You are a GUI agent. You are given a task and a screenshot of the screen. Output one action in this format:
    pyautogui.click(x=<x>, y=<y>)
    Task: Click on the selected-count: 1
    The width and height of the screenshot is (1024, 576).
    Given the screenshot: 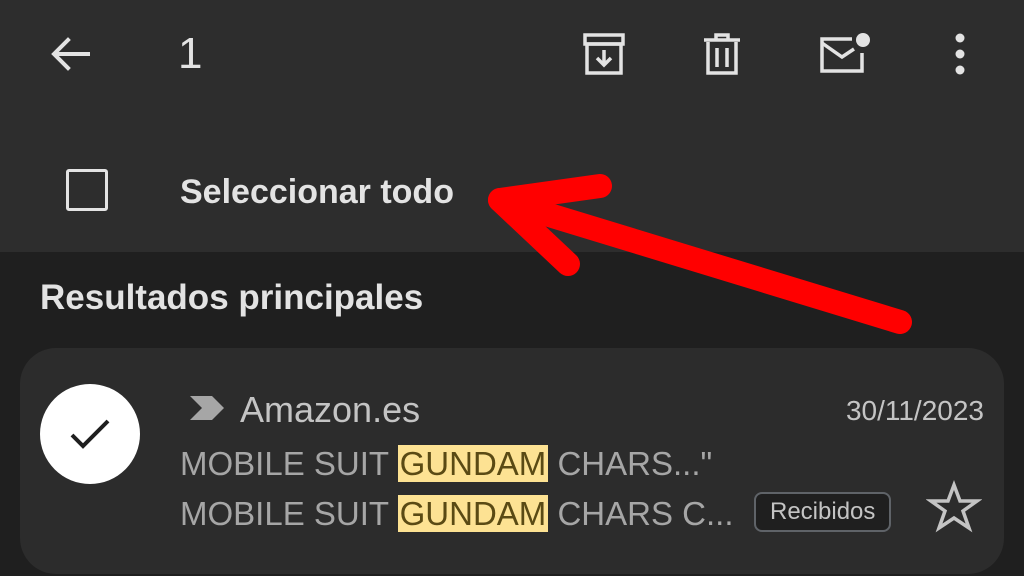 What is the action you would take?
    pyautogui.click(x=190, y=53)
    